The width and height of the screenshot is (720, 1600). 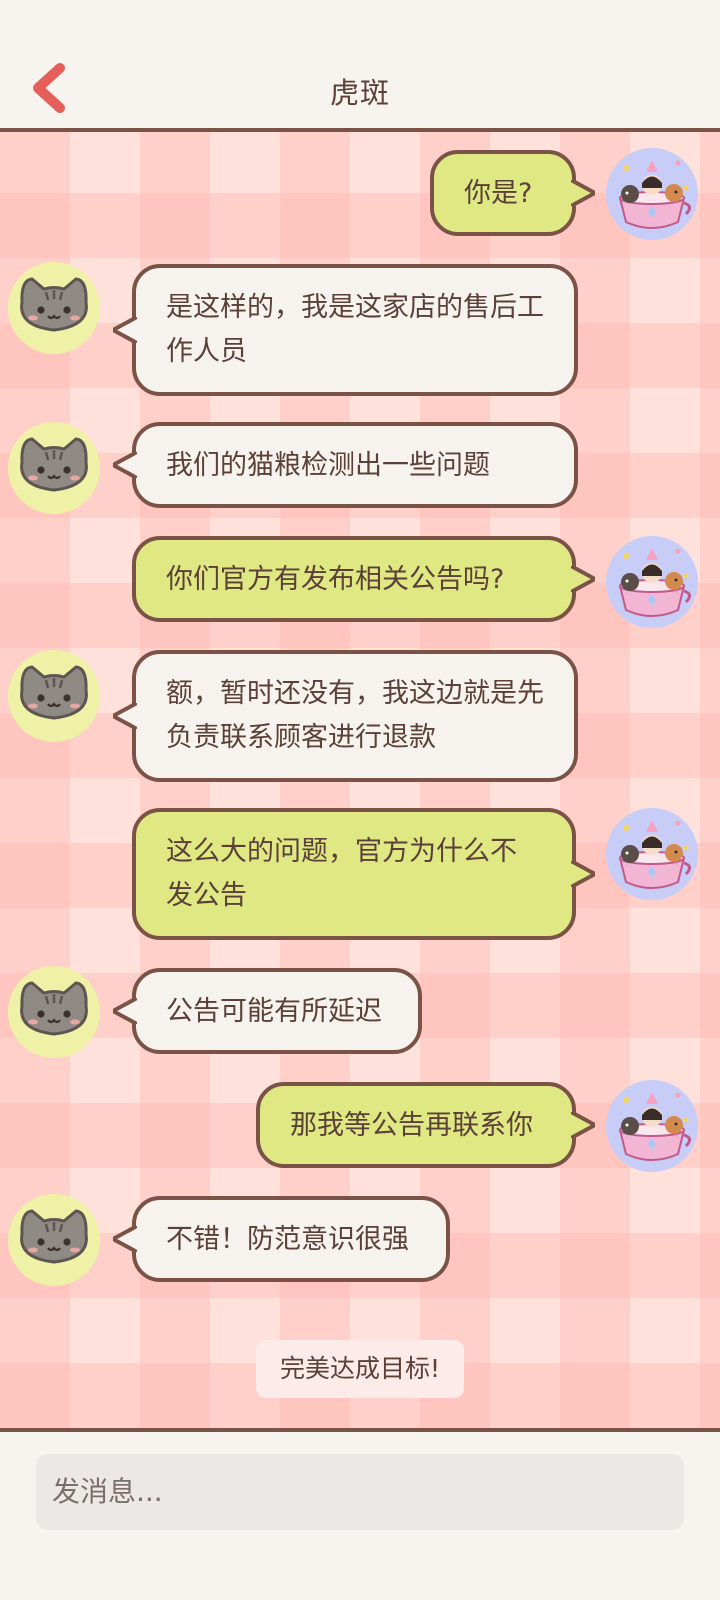 I want to click on message-bubble-incoming: 是这样的，我是这家店的售后工作人员, so click(x=345, y=330).